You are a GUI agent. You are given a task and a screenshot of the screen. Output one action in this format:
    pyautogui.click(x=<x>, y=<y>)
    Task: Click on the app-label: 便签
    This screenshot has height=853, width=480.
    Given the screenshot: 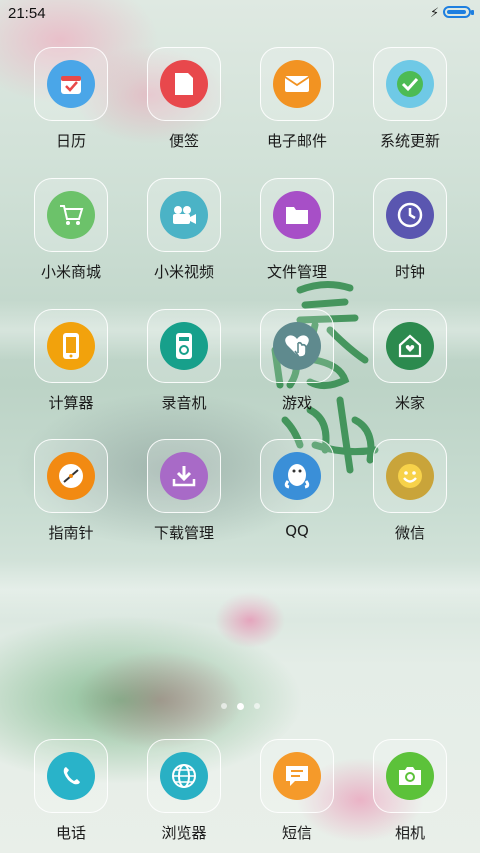 What is the action you would take?
    pyautogui.click(x=183, y=141)
    